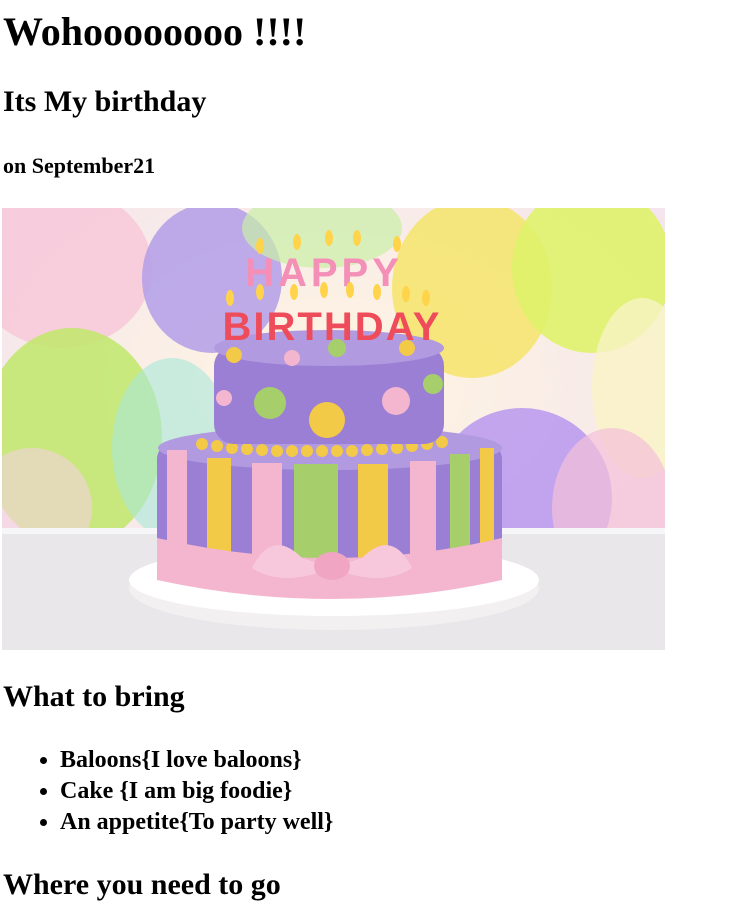 This screenshot has height=907, width=731. I want to click on list-item: Cake {I am big foodie}, so click(196, 791).